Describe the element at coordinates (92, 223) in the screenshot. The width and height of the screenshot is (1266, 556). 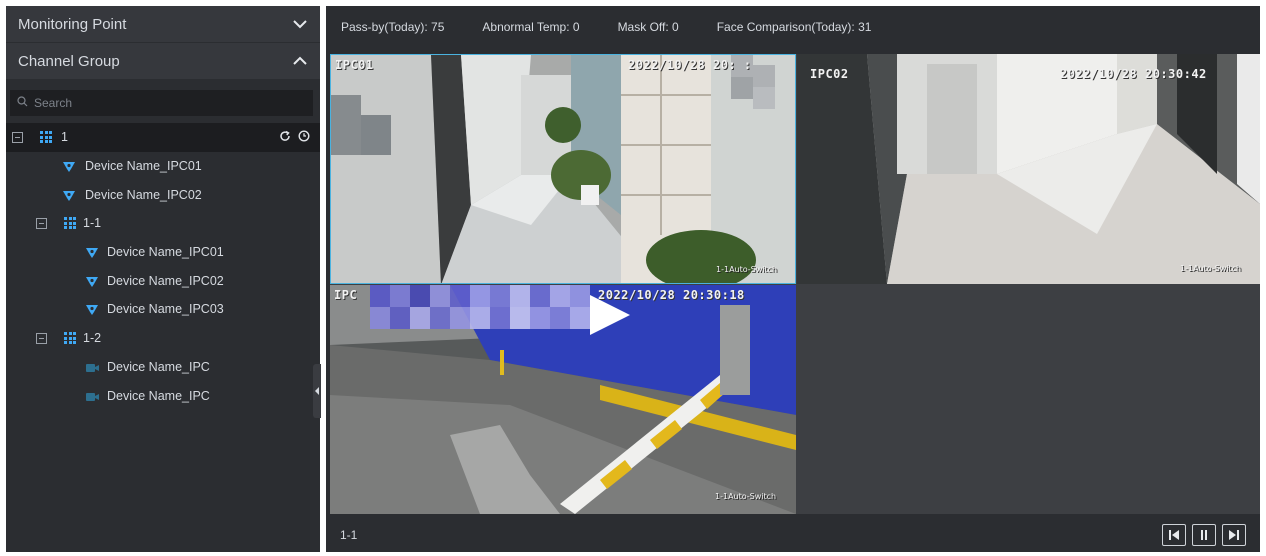
I see `tree-group-label: 1-1` at that location.